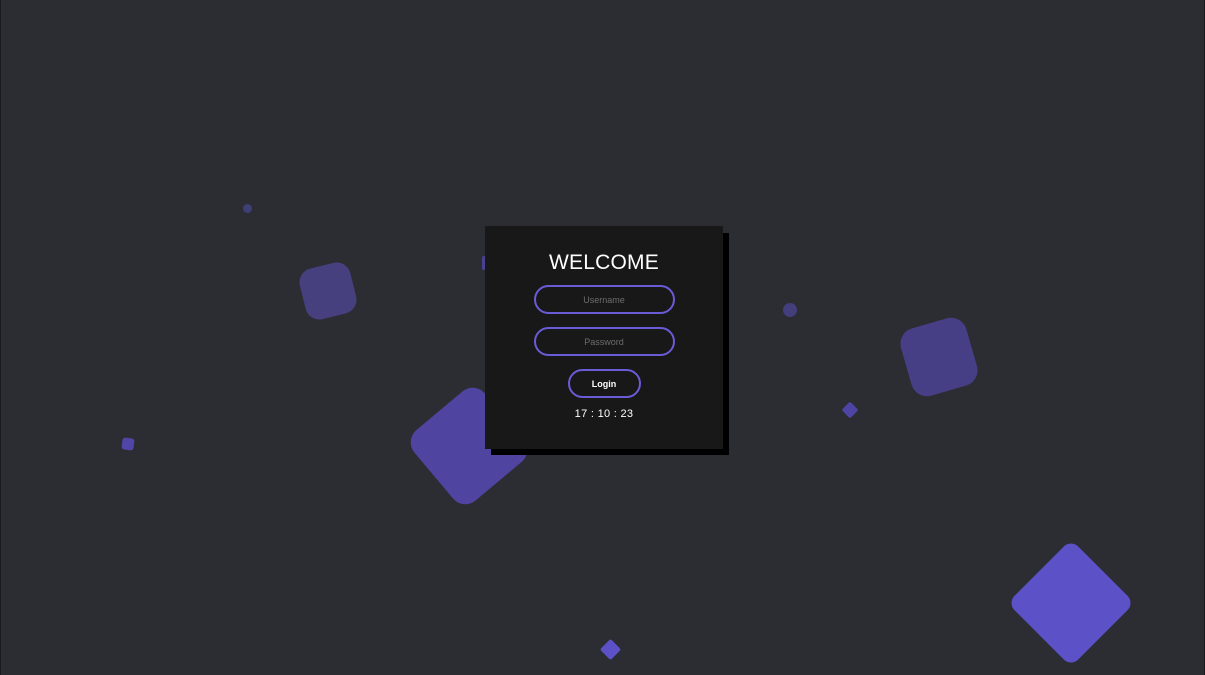  I want to click on username-input, so click(604, 299).